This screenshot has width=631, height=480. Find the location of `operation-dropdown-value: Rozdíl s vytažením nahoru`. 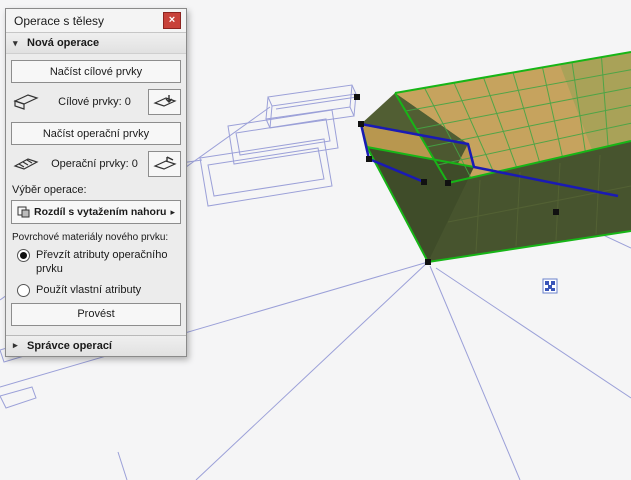

operation-dropdown-value: Rozdíl s vytažením nahoru is located at coordinates (100, 212).